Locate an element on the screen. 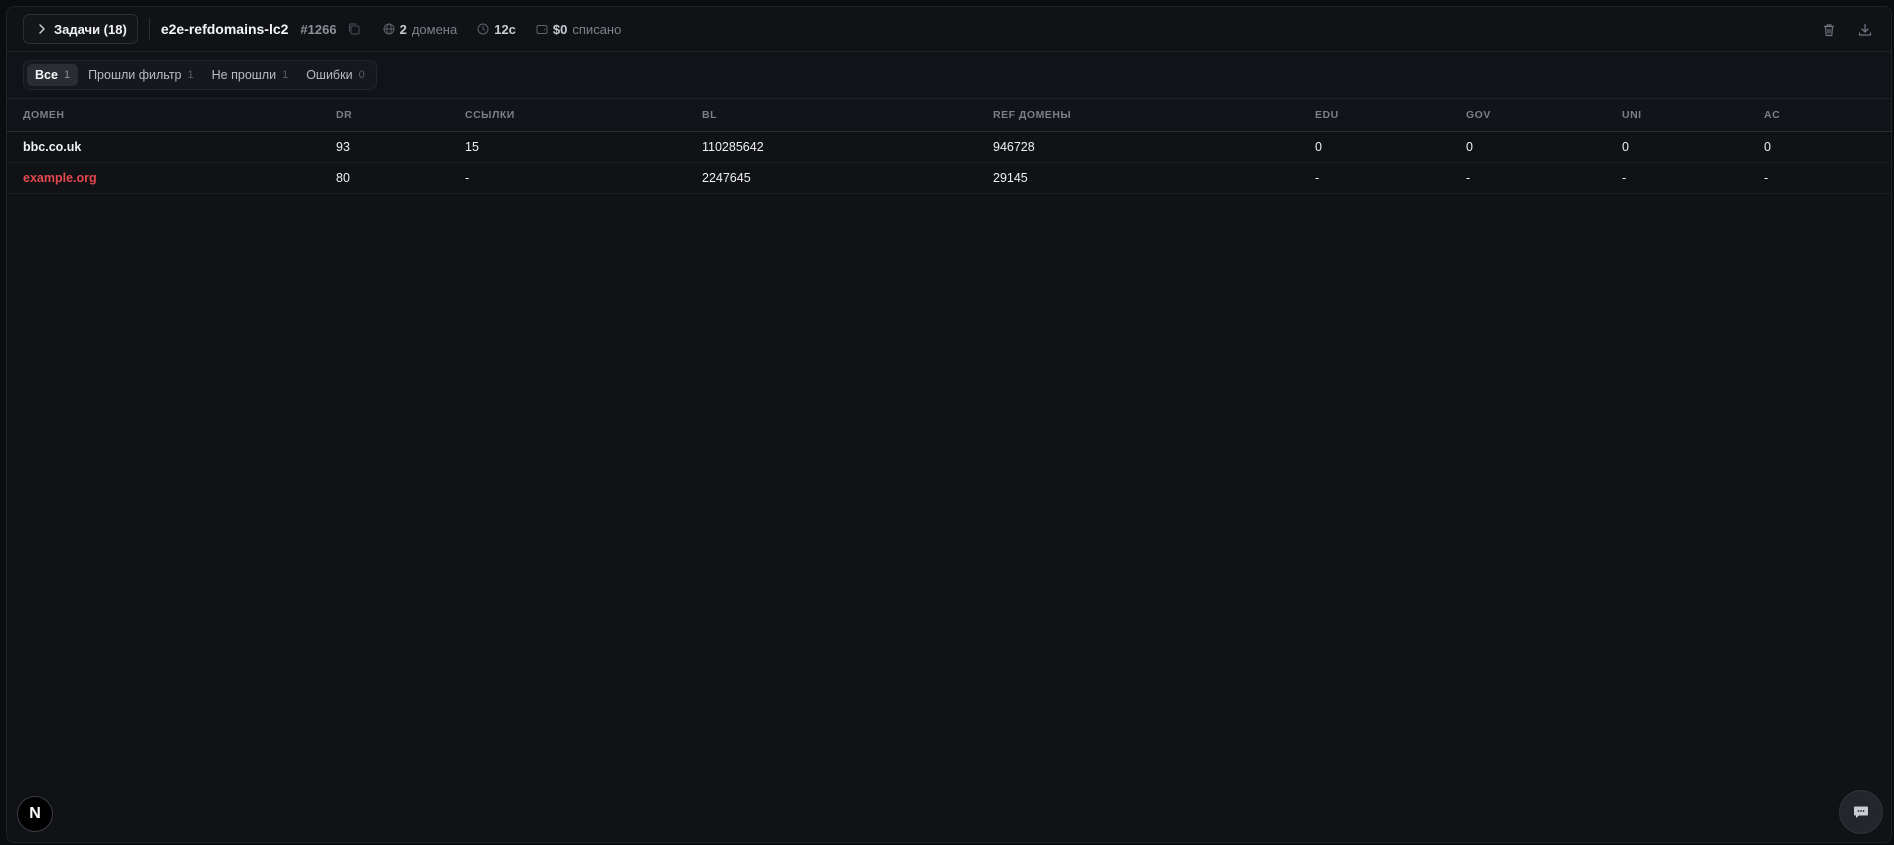 This screenshot has width=1894, height=845. ac-cell: 0 is located at coordinates (1819, 147).